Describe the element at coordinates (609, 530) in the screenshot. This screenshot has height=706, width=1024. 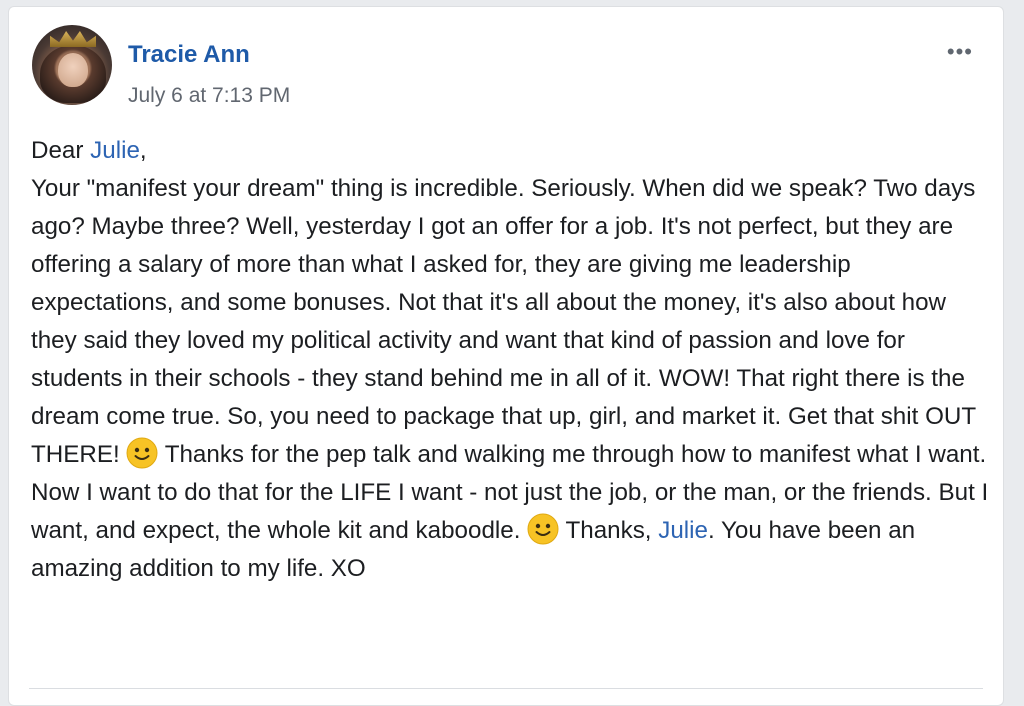
I see `post-text-part: Thanks,` at that location.